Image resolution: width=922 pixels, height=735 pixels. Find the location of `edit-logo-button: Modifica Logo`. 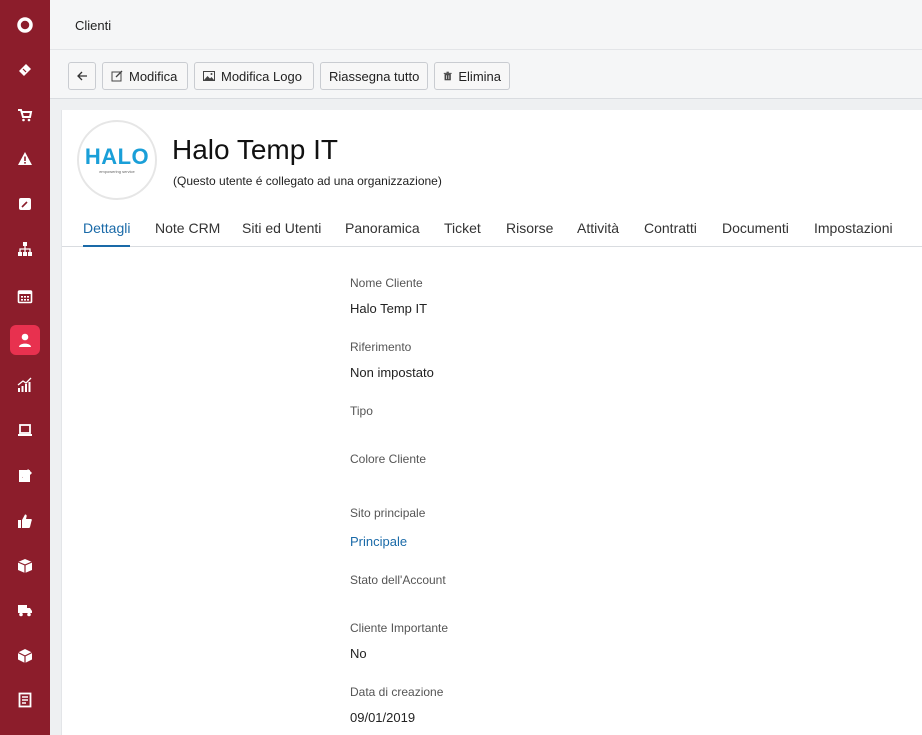

edit-logo-button: Modifica Logo is located at coordinates (254, 76).